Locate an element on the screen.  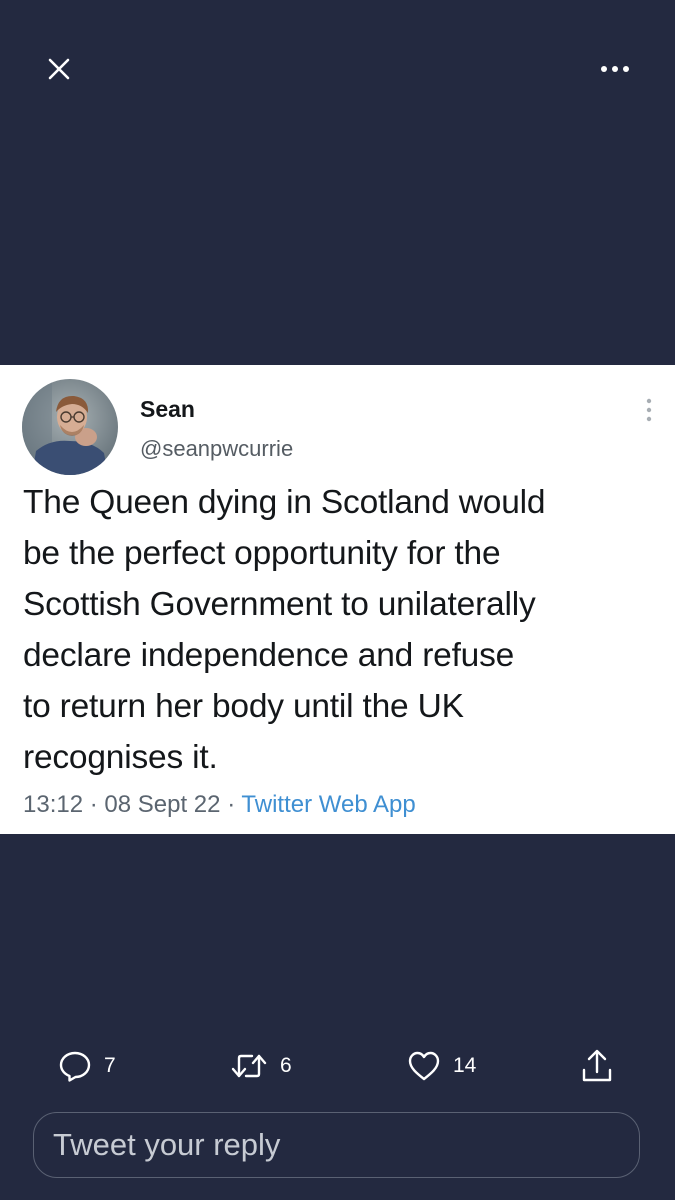
reply-input: Tweet your reply is located at coordinates (336, 1145).